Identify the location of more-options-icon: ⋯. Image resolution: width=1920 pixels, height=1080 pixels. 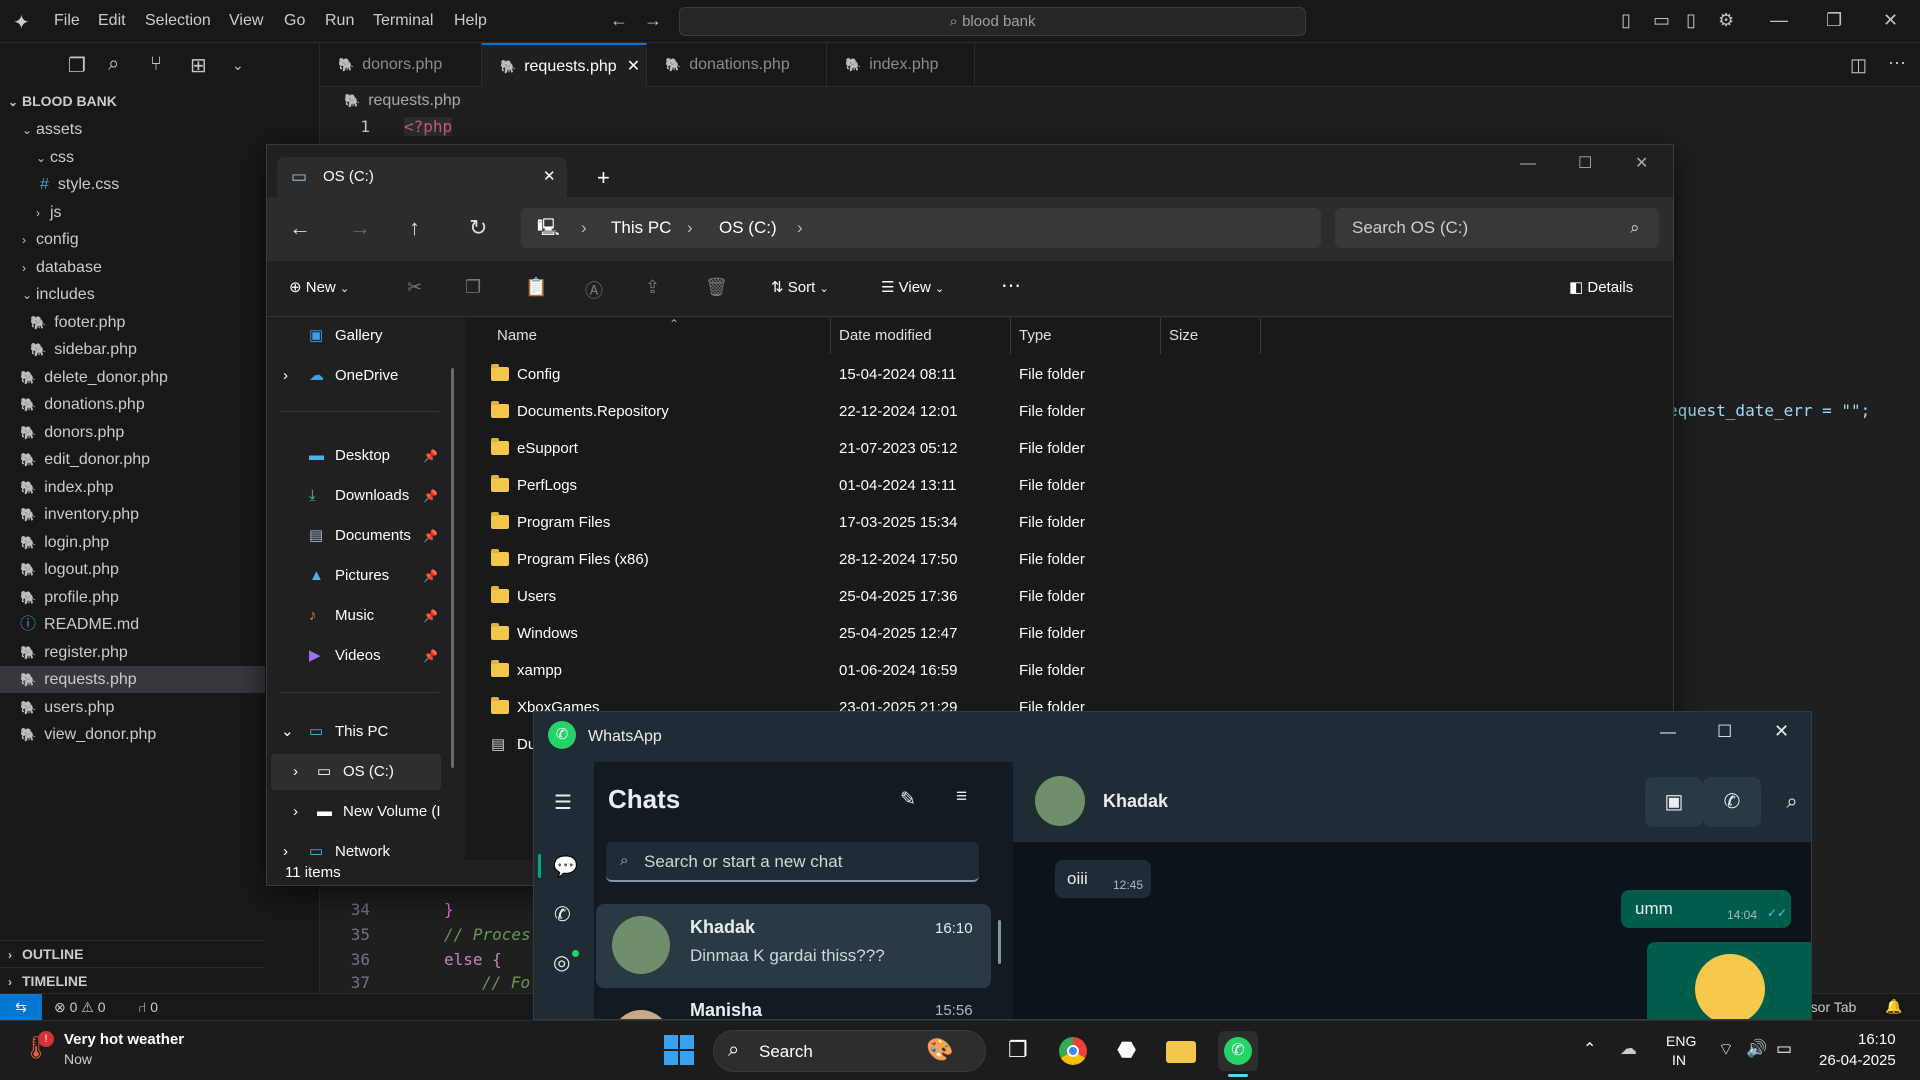
(1011, 285).